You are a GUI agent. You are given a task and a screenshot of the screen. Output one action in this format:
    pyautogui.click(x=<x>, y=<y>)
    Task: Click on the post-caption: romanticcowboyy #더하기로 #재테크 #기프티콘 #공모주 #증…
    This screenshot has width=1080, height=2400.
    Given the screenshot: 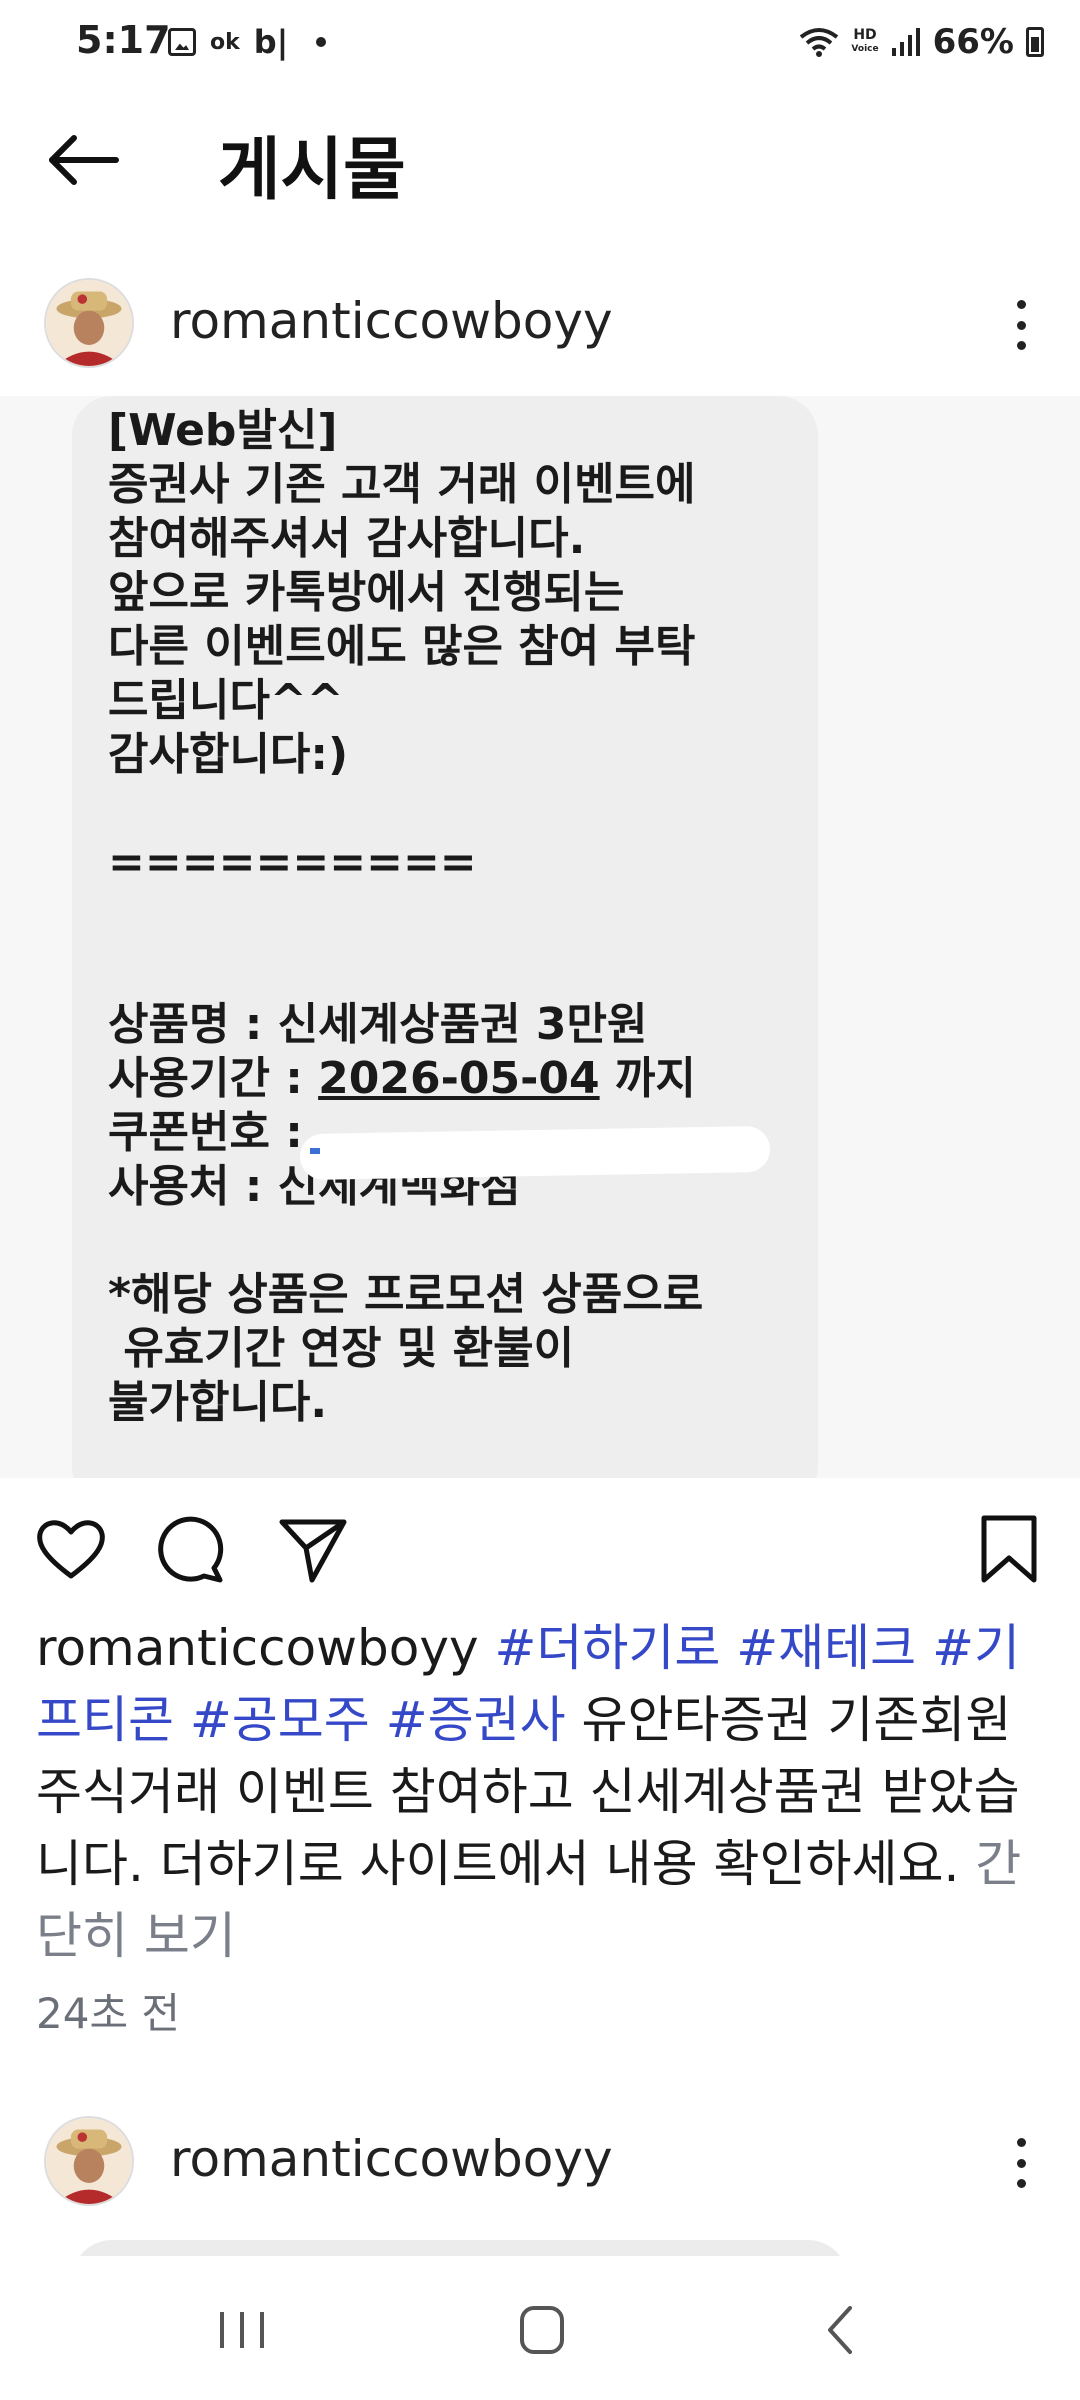 What is the action you would take?
    pyautogui.click(x=541, y=1792)
    